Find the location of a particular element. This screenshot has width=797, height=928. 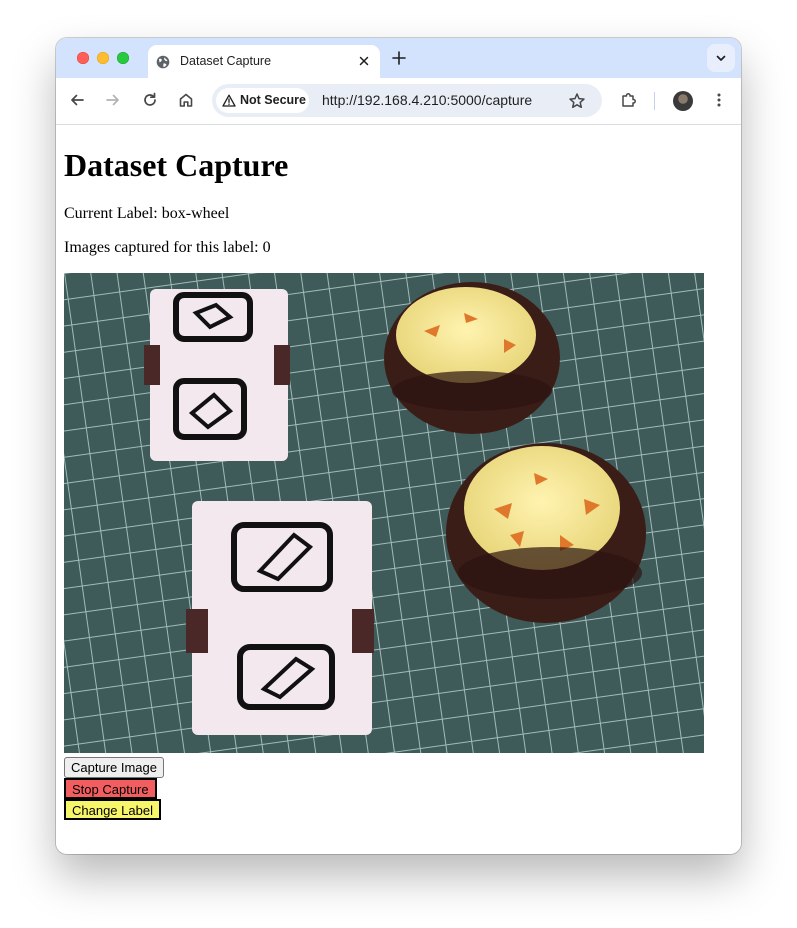

capture-image-button: Capture Image is located at coordinates (114, 767).